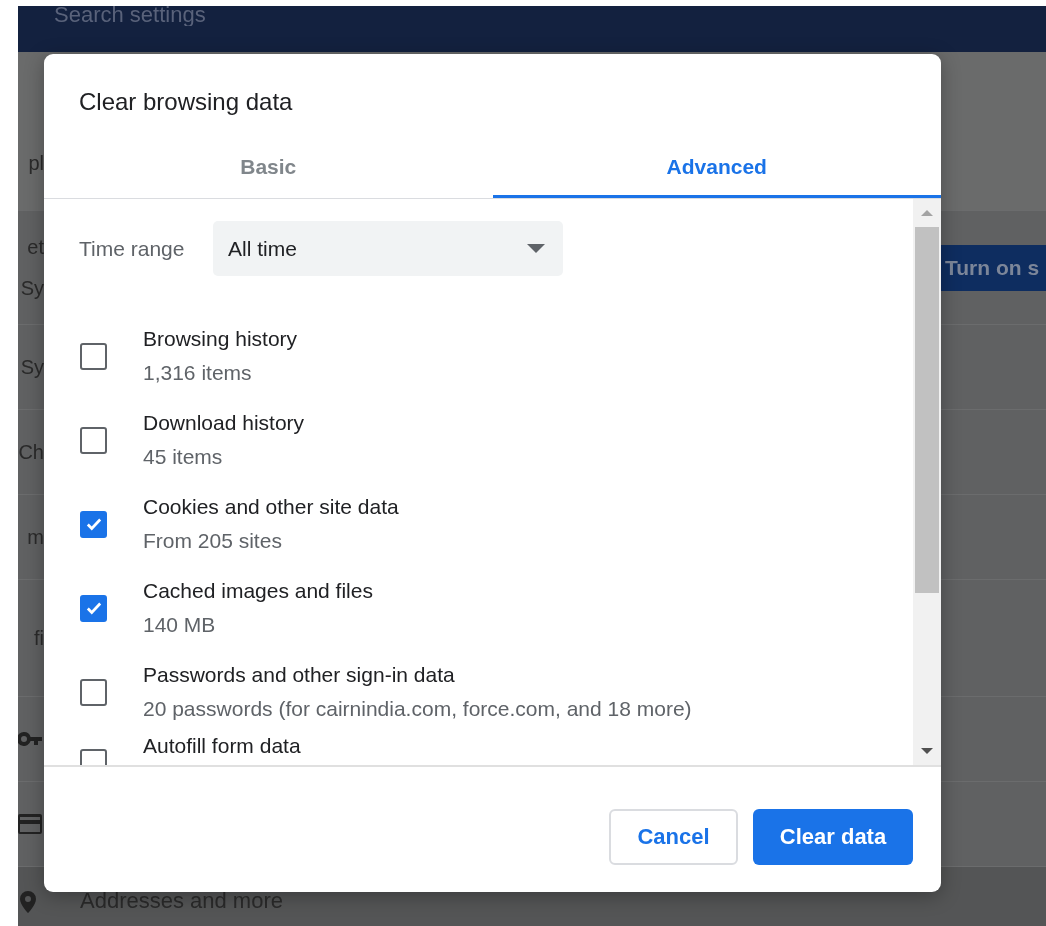  What do you see at coordinates (388, 248) in the screenshot?
I see `time-range-dropdown: All time` at bounding box center [388, 248].